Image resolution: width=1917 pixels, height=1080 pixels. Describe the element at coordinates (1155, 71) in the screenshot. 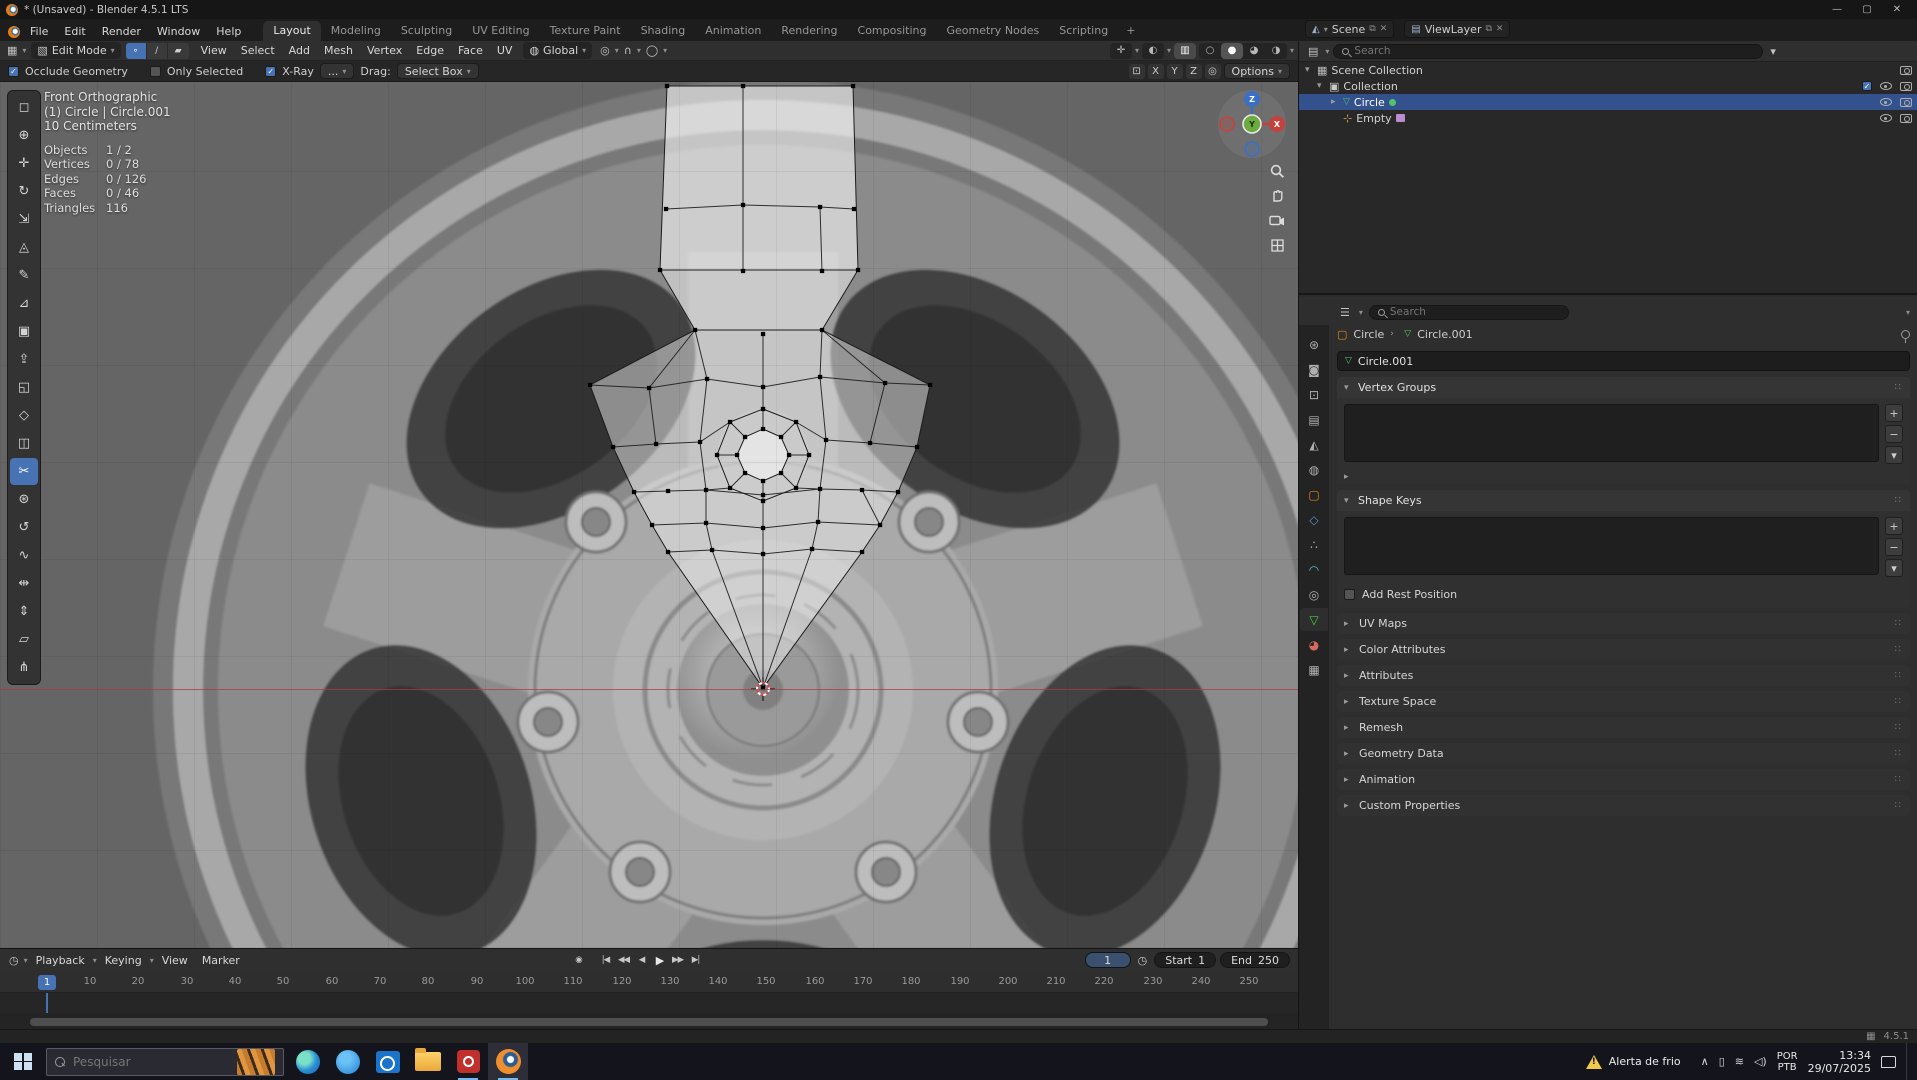

I see `axis-x-button: X` at that location.